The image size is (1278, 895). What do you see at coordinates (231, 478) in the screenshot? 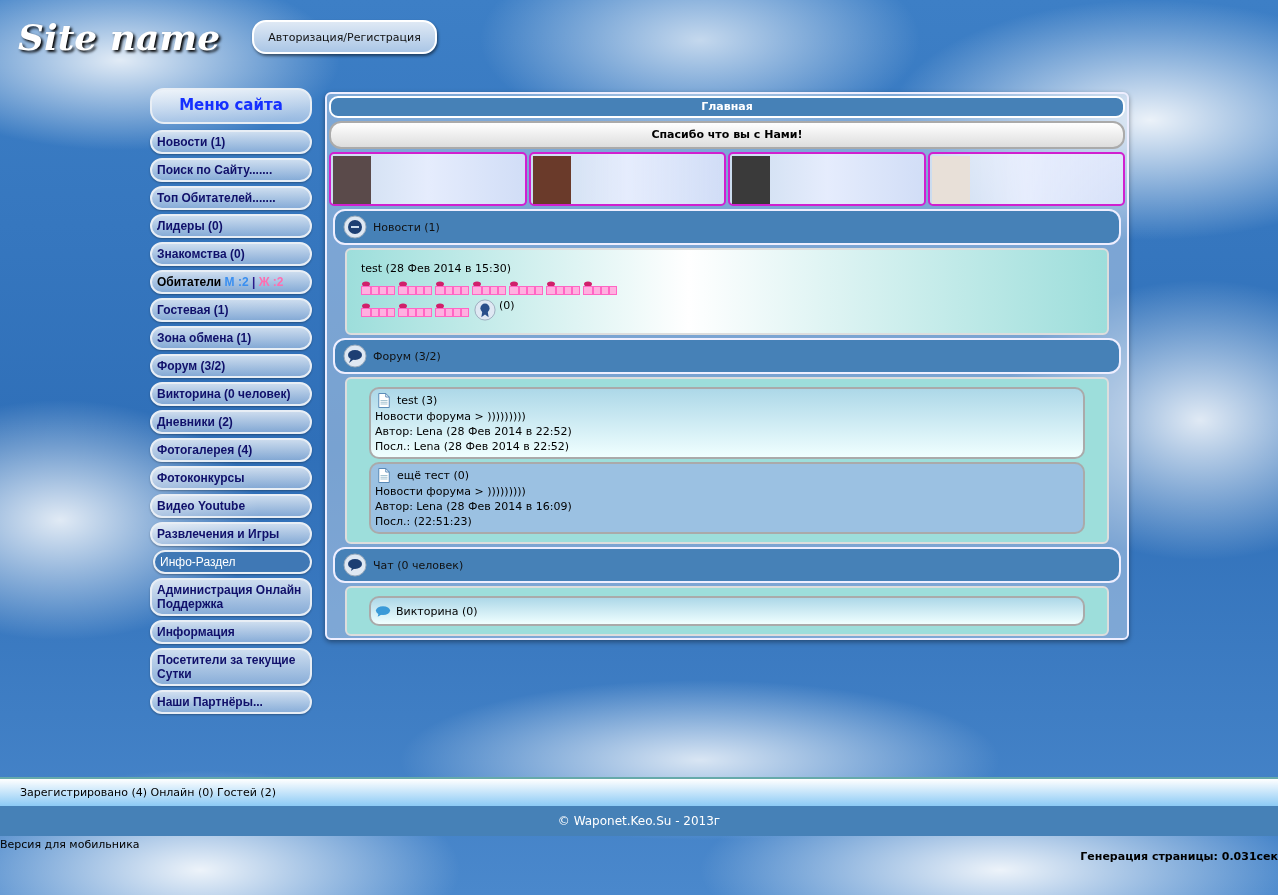
I see `menu-item: Фотоконкурсы` at bounding box center [231, 478].